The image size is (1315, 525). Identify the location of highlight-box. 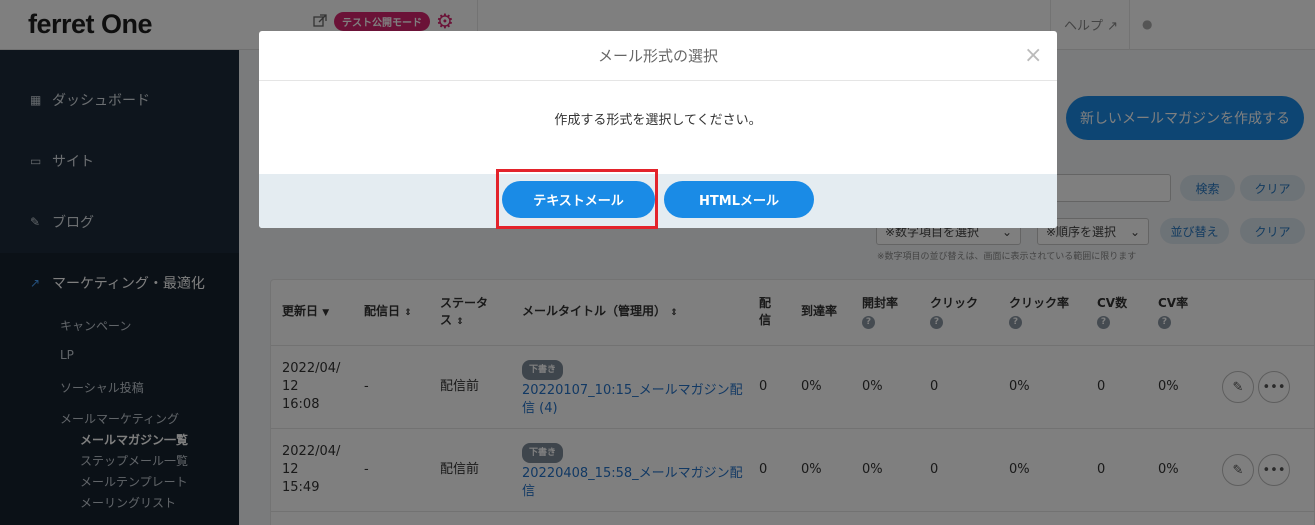
(577, 199).